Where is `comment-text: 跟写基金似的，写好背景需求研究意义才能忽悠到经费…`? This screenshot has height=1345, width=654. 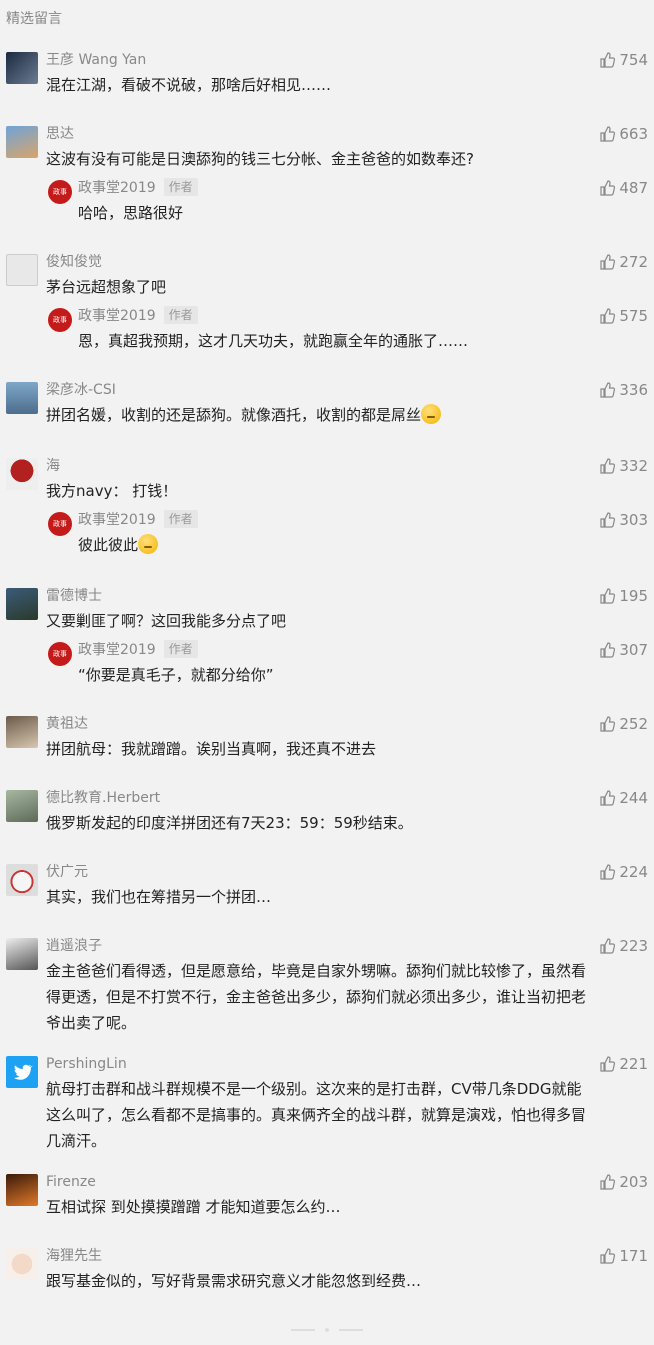
comment-text: 跟写基金似的，写好背景需求研究意义才能忽悠到经费… is located at coordinates (234, 1281).